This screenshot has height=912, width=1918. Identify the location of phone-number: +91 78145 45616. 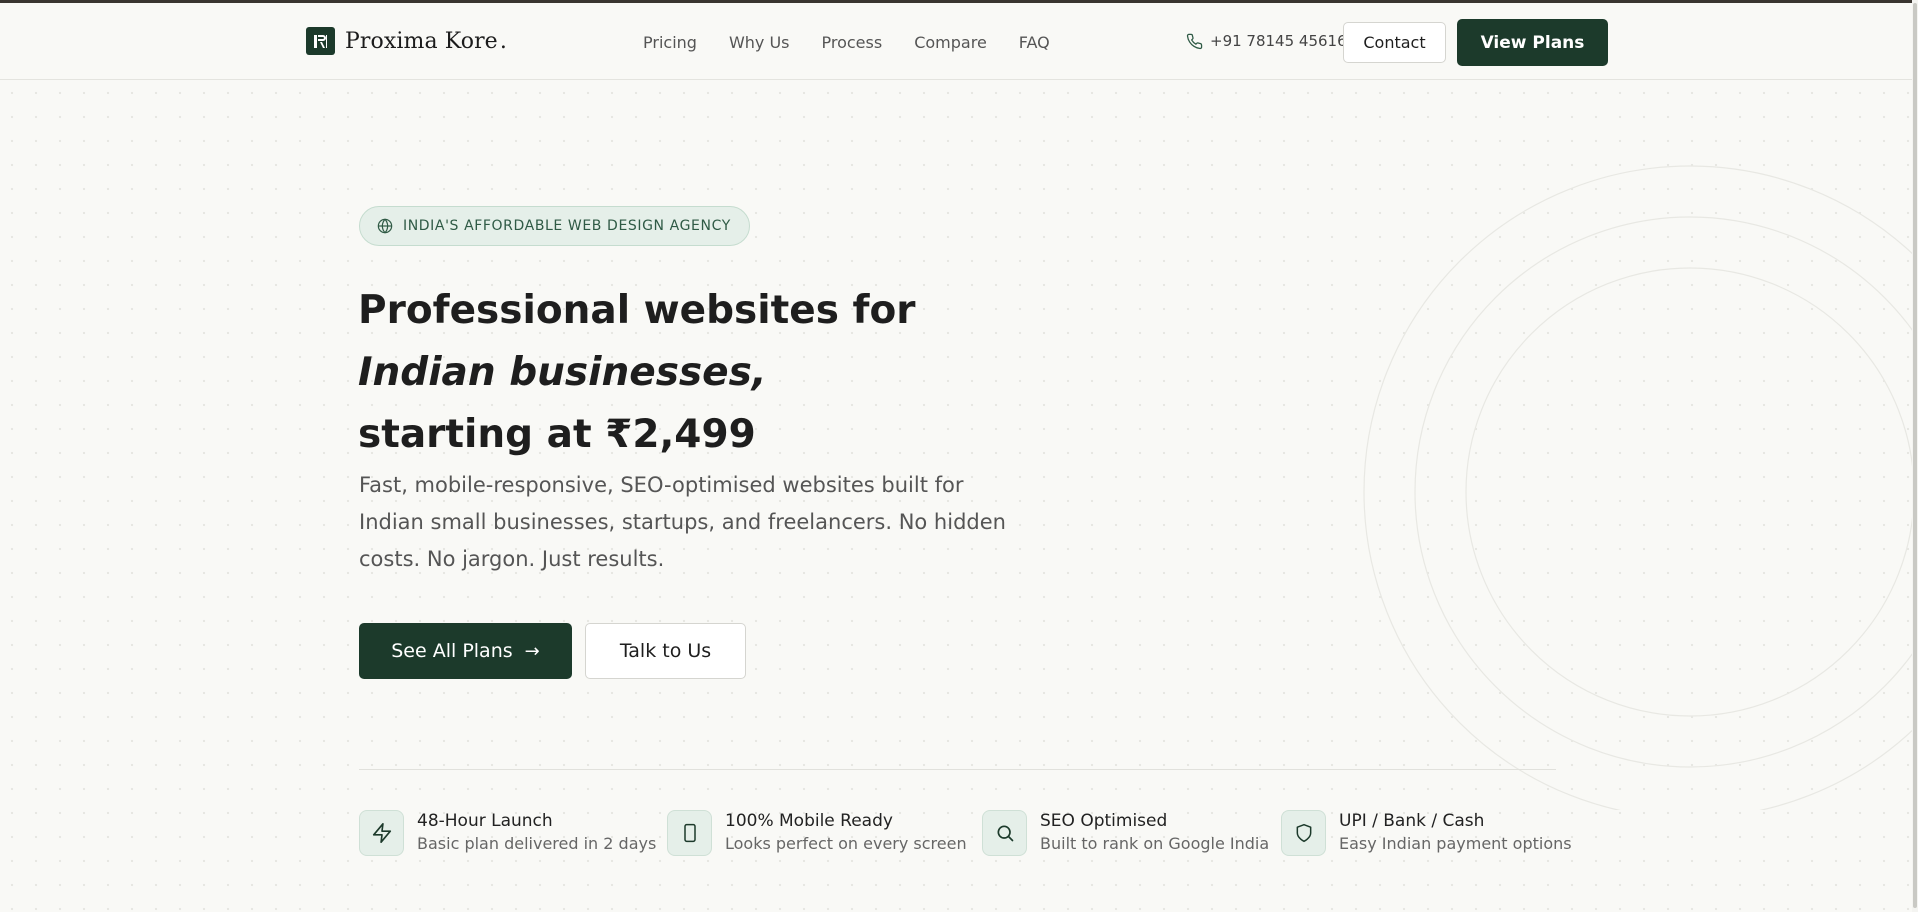
(1278, 41).